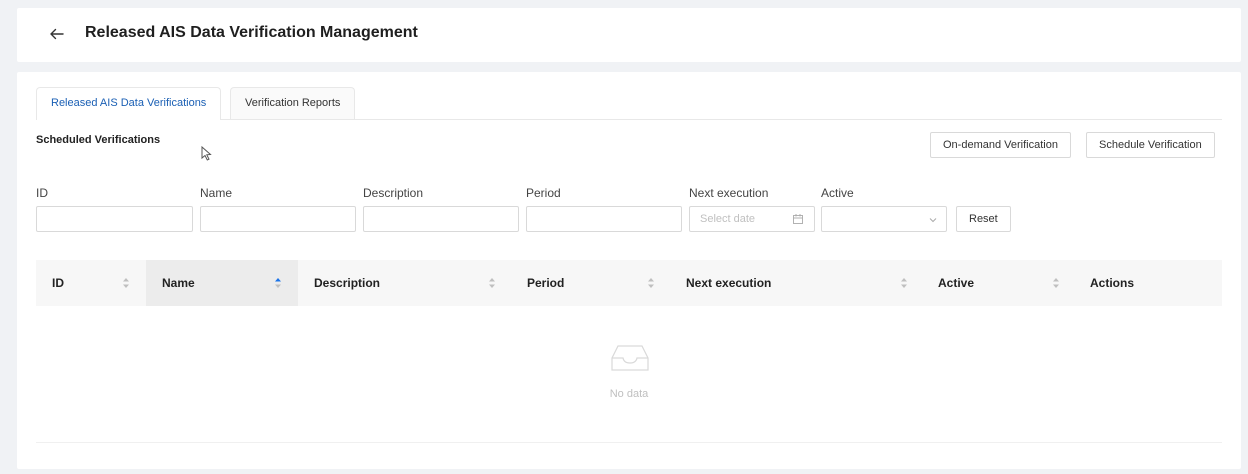  What do you see at coordinates (206, 153) in the screenshot?
I see `mouse-cursor-icon` at bounding box center [206, 153].